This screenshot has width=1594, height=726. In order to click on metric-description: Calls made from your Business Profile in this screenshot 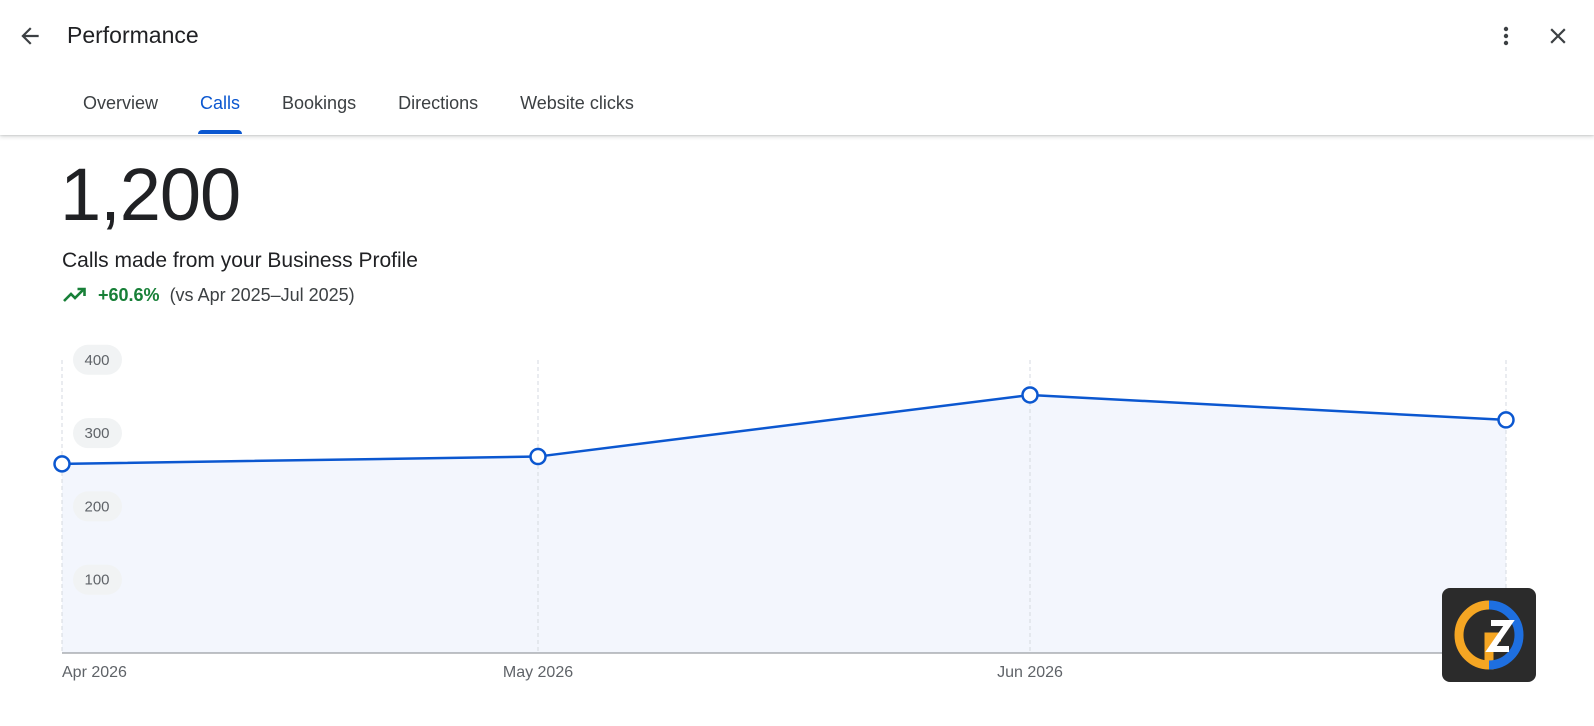, I will do `click(240, 260)`.